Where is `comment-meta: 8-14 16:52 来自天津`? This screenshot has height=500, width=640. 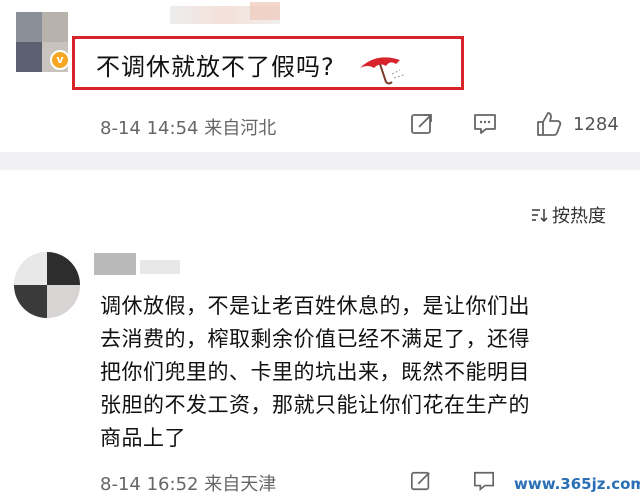 comment-meta: 8-14 16:52 来自天津 is located at coordinates (188, 483).